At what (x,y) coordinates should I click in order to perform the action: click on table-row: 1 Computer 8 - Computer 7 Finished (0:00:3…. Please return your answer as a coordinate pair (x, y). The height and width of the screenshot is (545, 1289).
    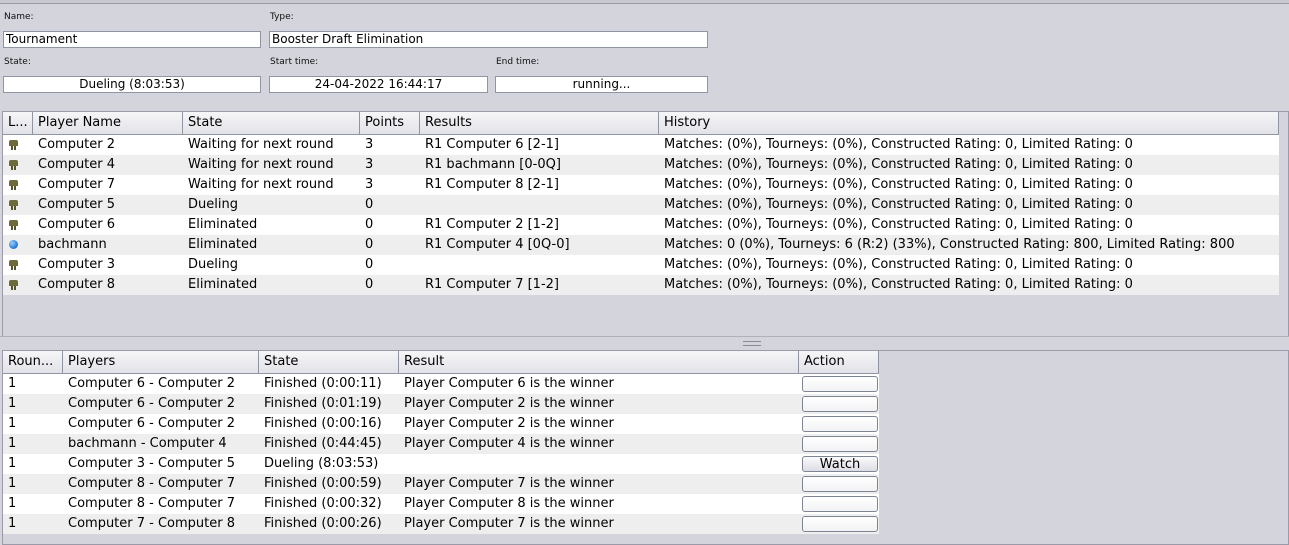
    Looking at the image, I should click on (441, 504).